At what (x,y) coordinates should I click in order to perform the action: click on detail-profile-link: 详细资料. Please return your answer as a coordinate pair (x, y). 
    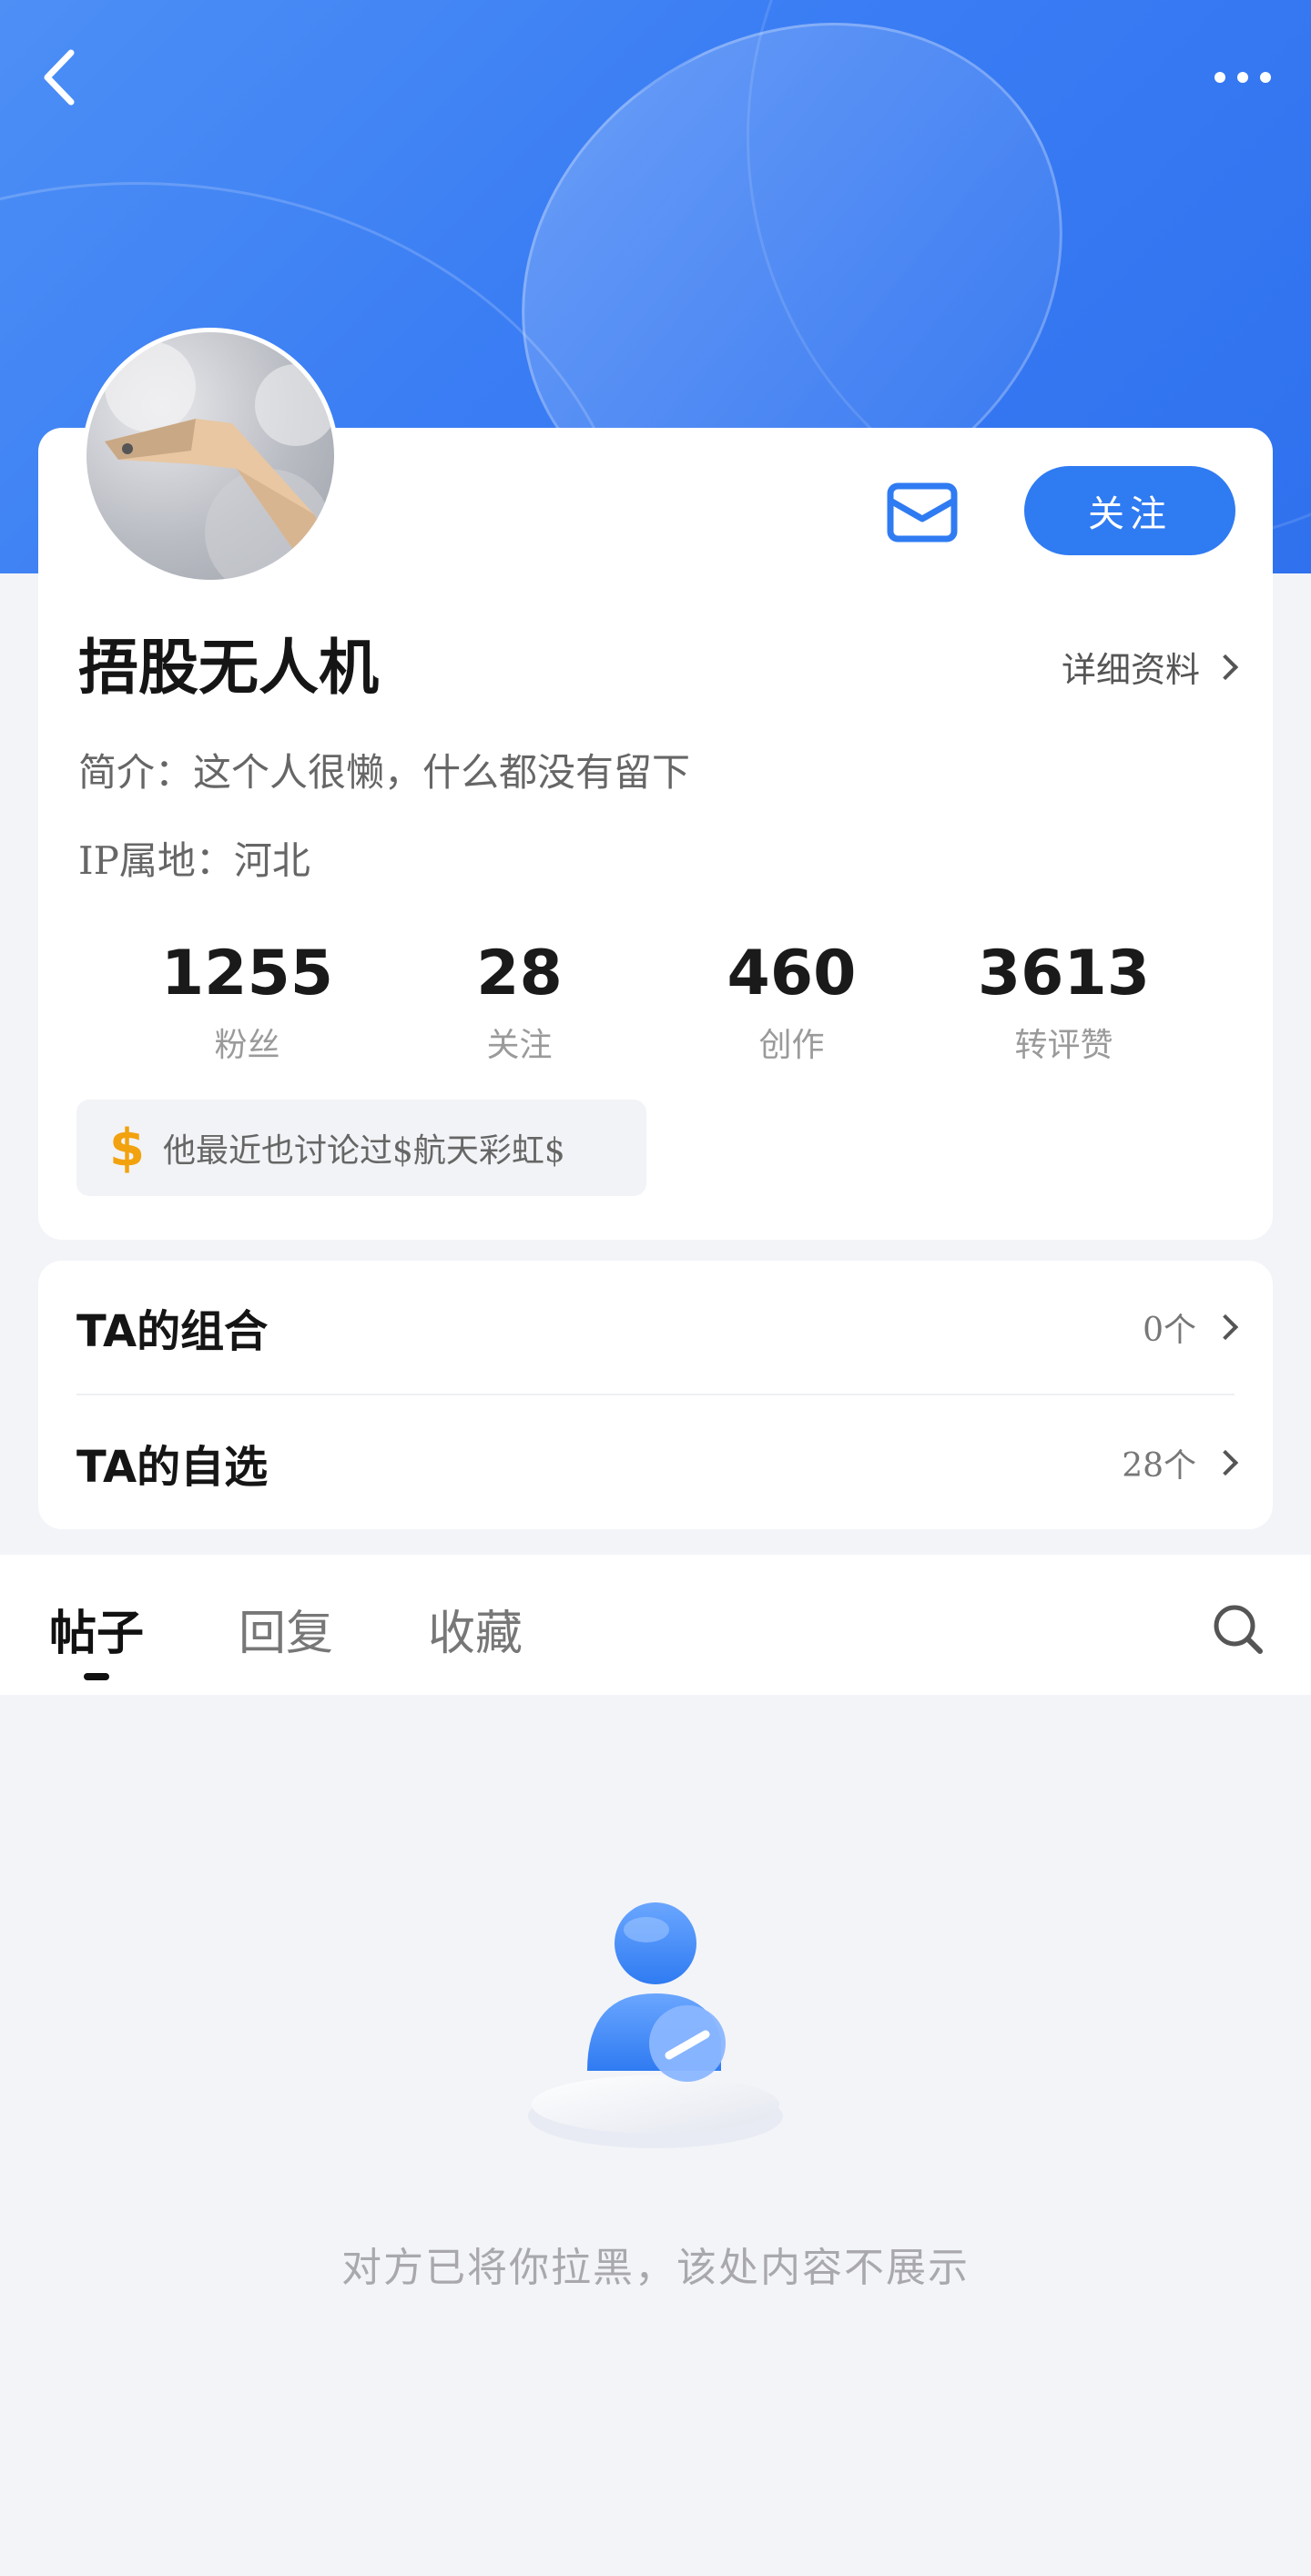
    Looking at the image, I should click on (1150, 667).